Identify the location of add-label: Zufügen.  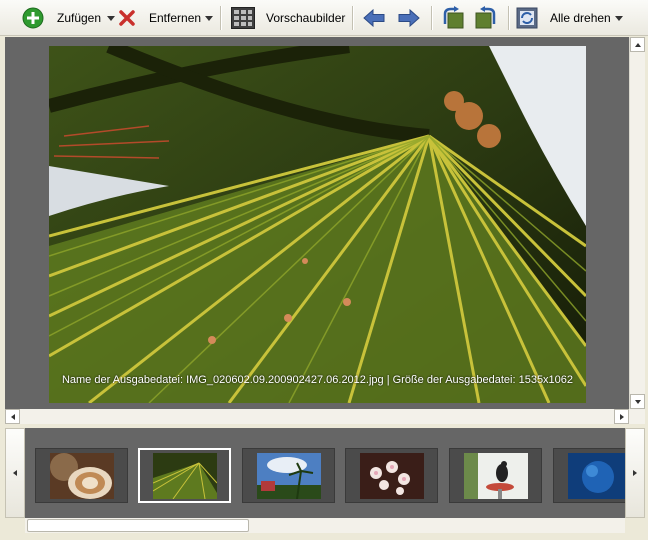
(79, 18).